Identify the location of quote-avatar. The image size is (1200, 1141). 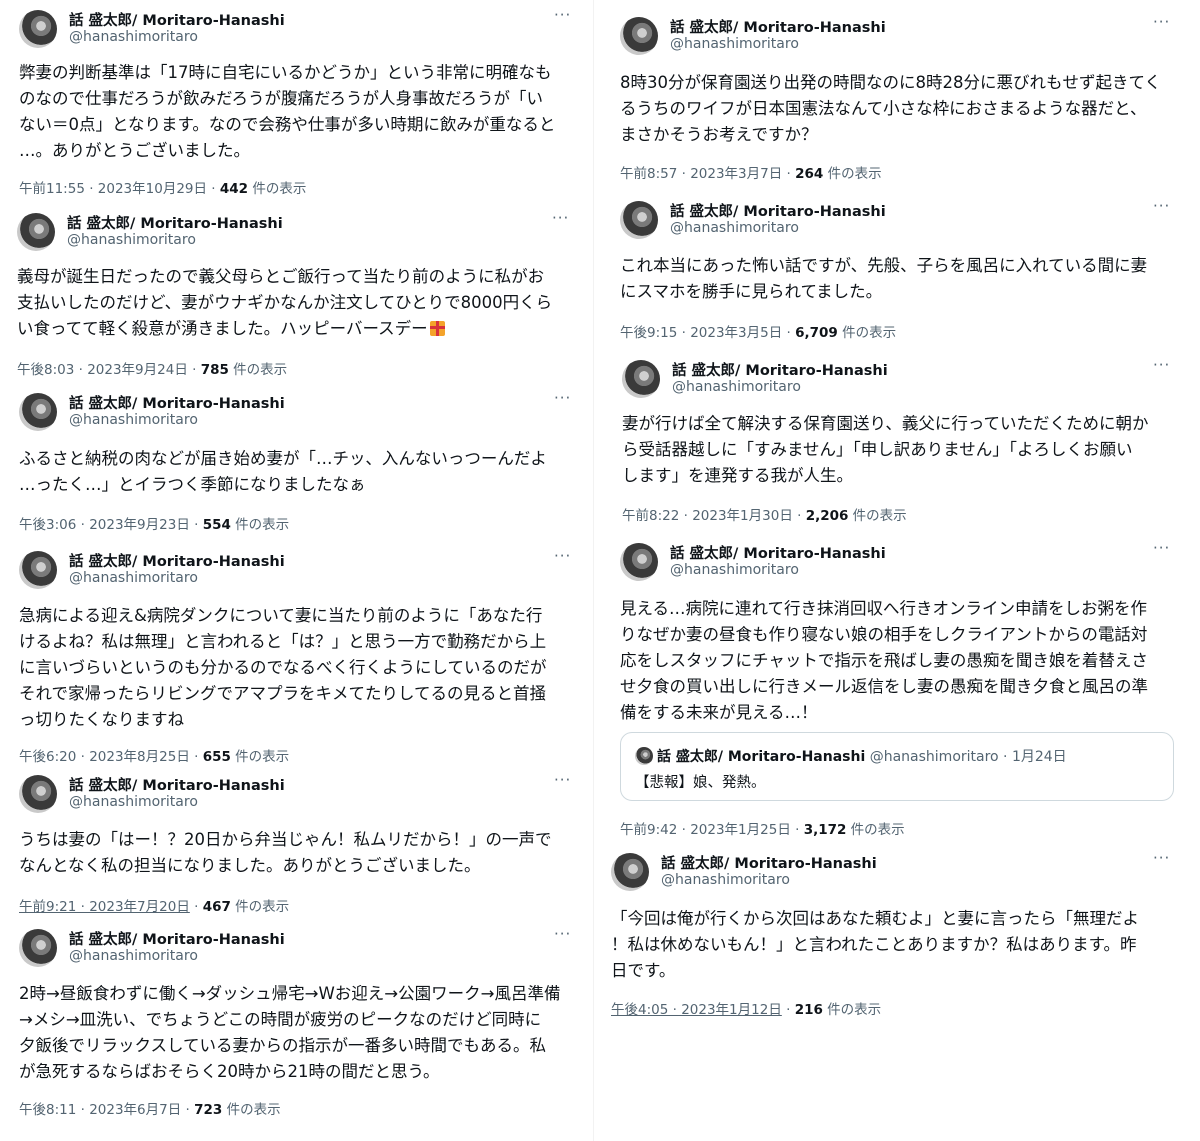
(644, 756).